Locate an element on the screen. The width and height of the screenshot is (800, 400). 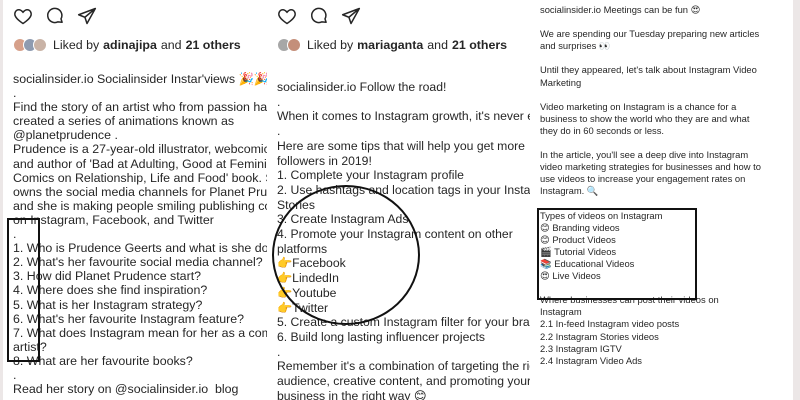
liked-by-user-link: mariaganta is located at coordinates (390, 45).